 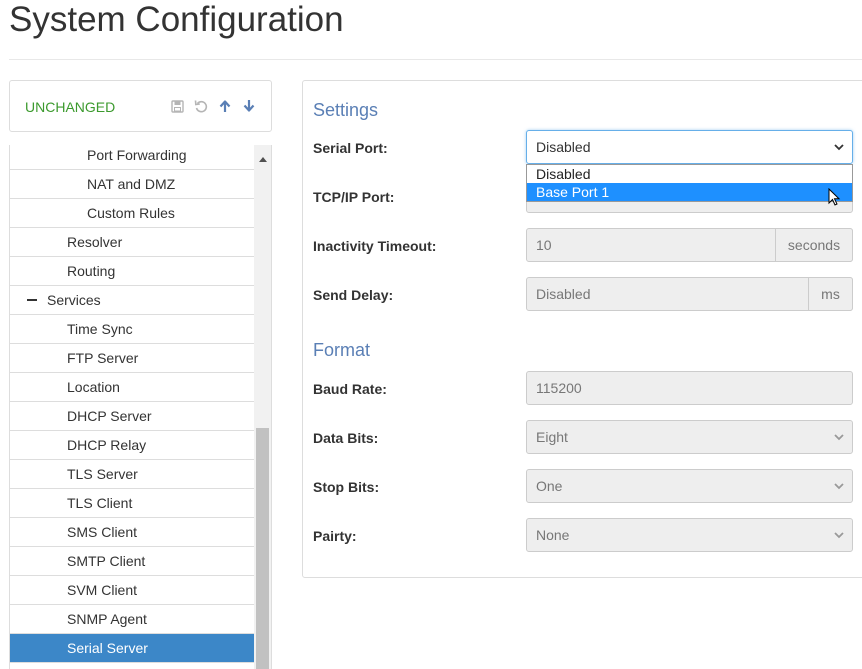 What do you see at coordinates (102, 590) in the screenshot?
I see `nav-item-label: SVM Client` at bounding box center [102, 590].